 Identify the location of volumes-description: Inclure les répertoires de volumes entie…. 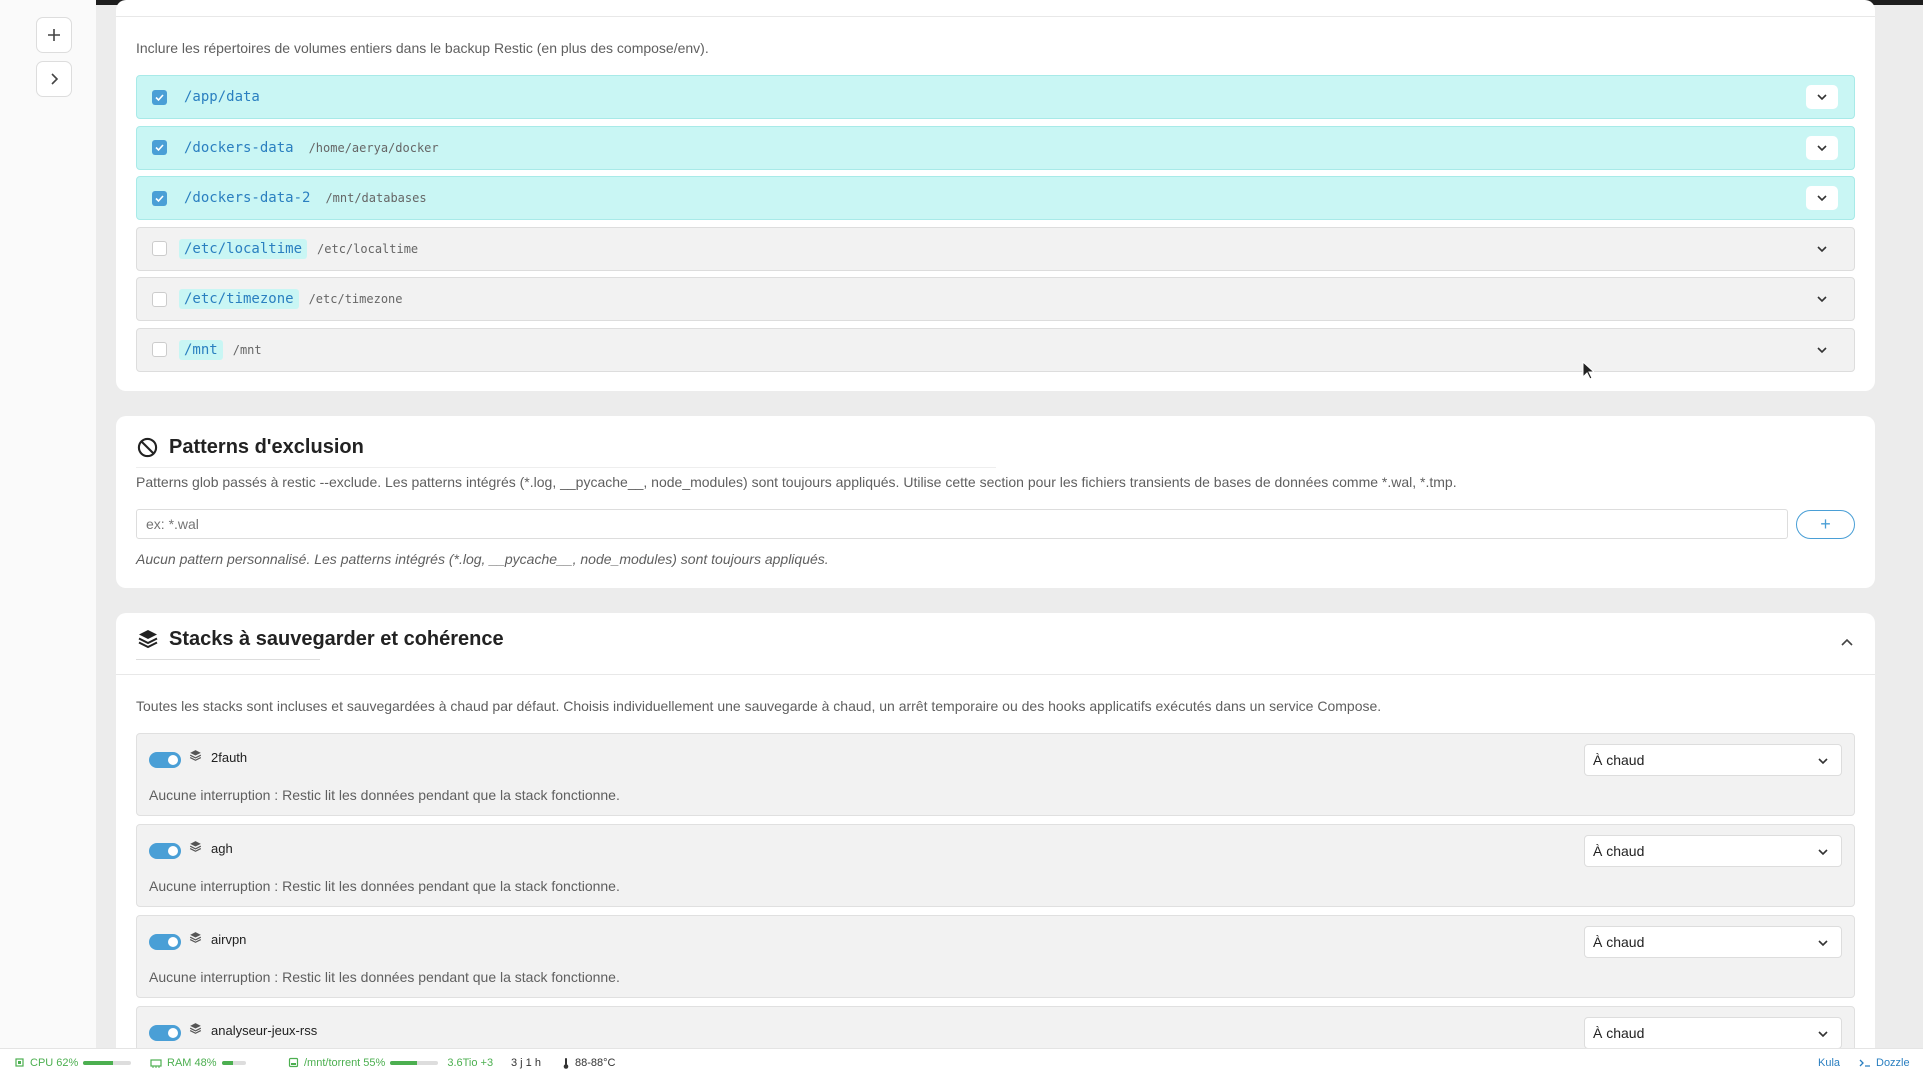
(422, 48).